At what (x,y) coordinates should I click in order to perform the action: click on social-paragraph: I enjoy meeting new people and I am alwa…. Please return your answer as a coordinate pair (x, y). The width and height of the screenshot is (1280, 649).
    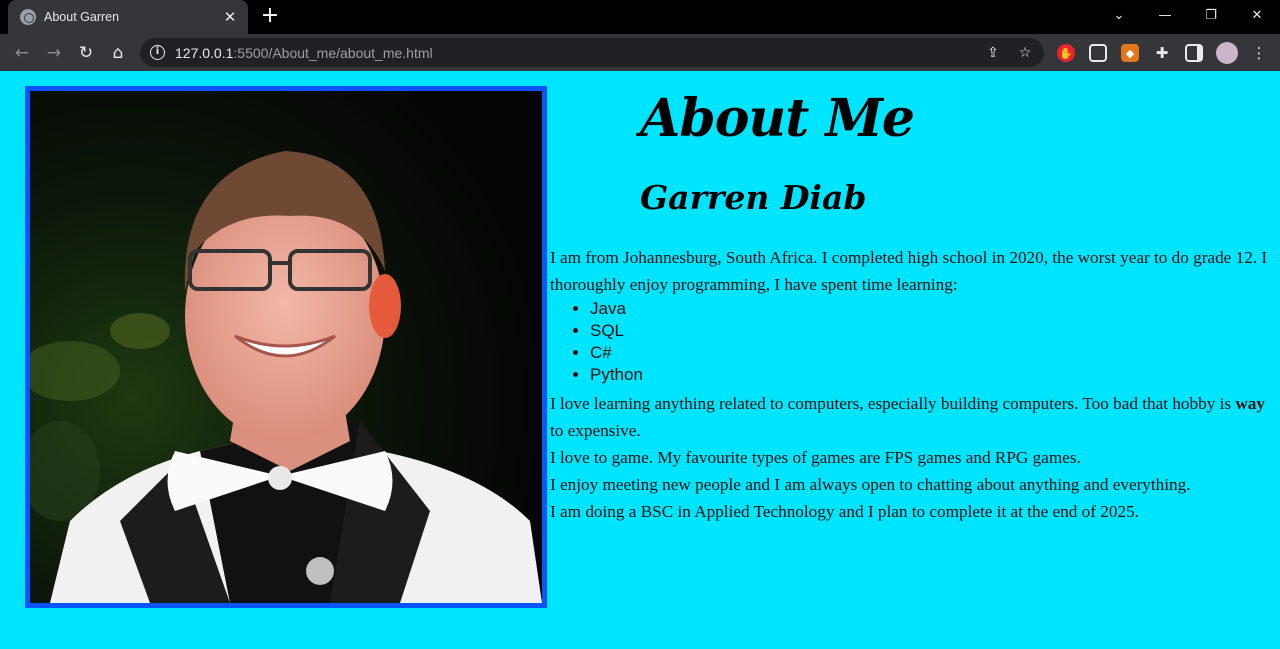
    Looking at the image, I should click on (870, 484).